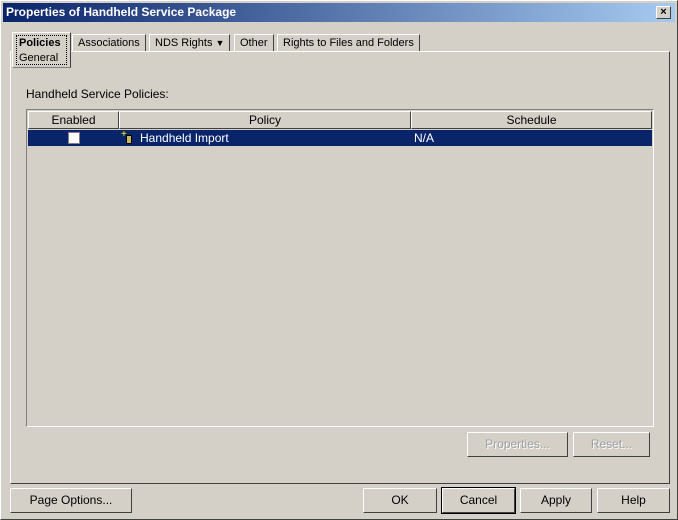 The width and height of the screenshot is (678, 520). I want to click on tab-nds-rights: NDS Rights ▼, so click(190, 43).